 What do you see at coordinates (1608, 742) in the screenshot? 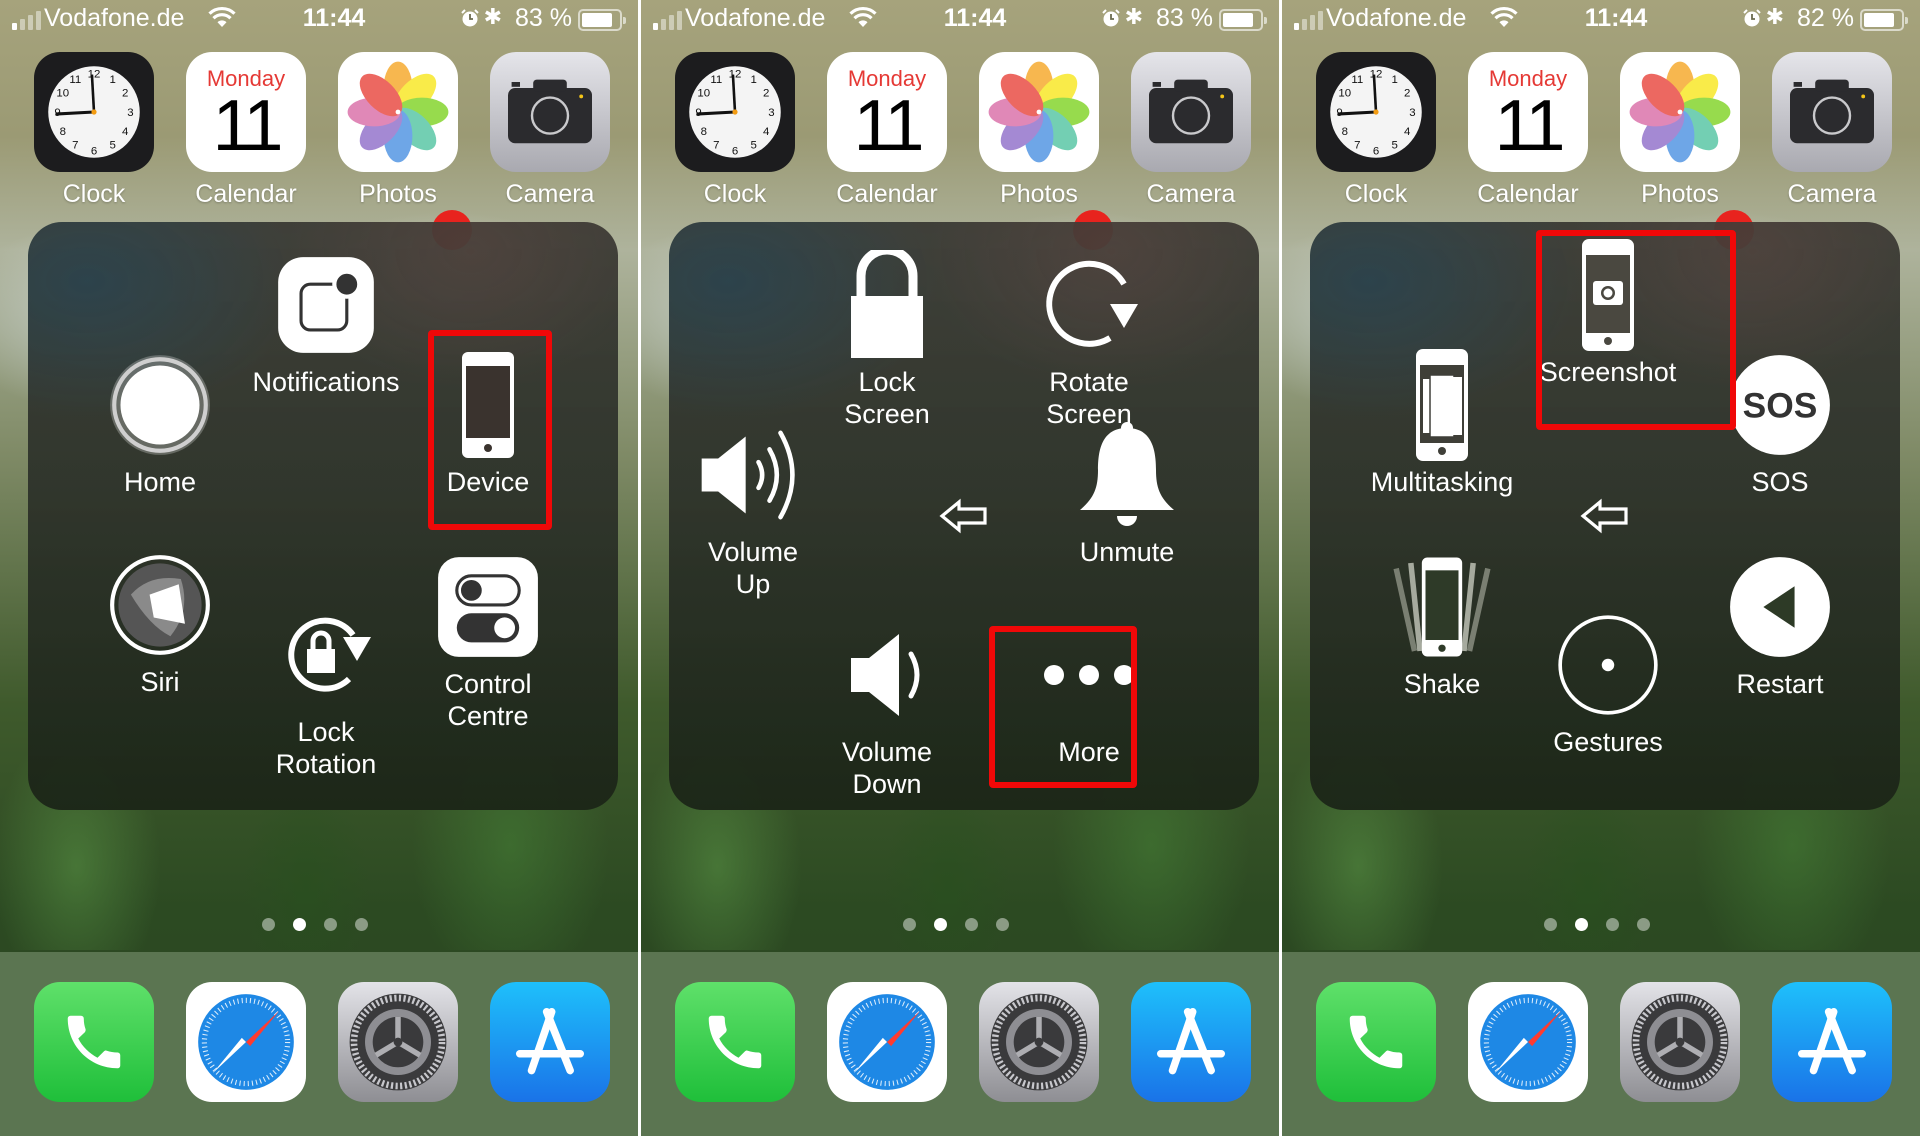
I see `at-item-label: Gestures` at bounding box center [1608, 742].